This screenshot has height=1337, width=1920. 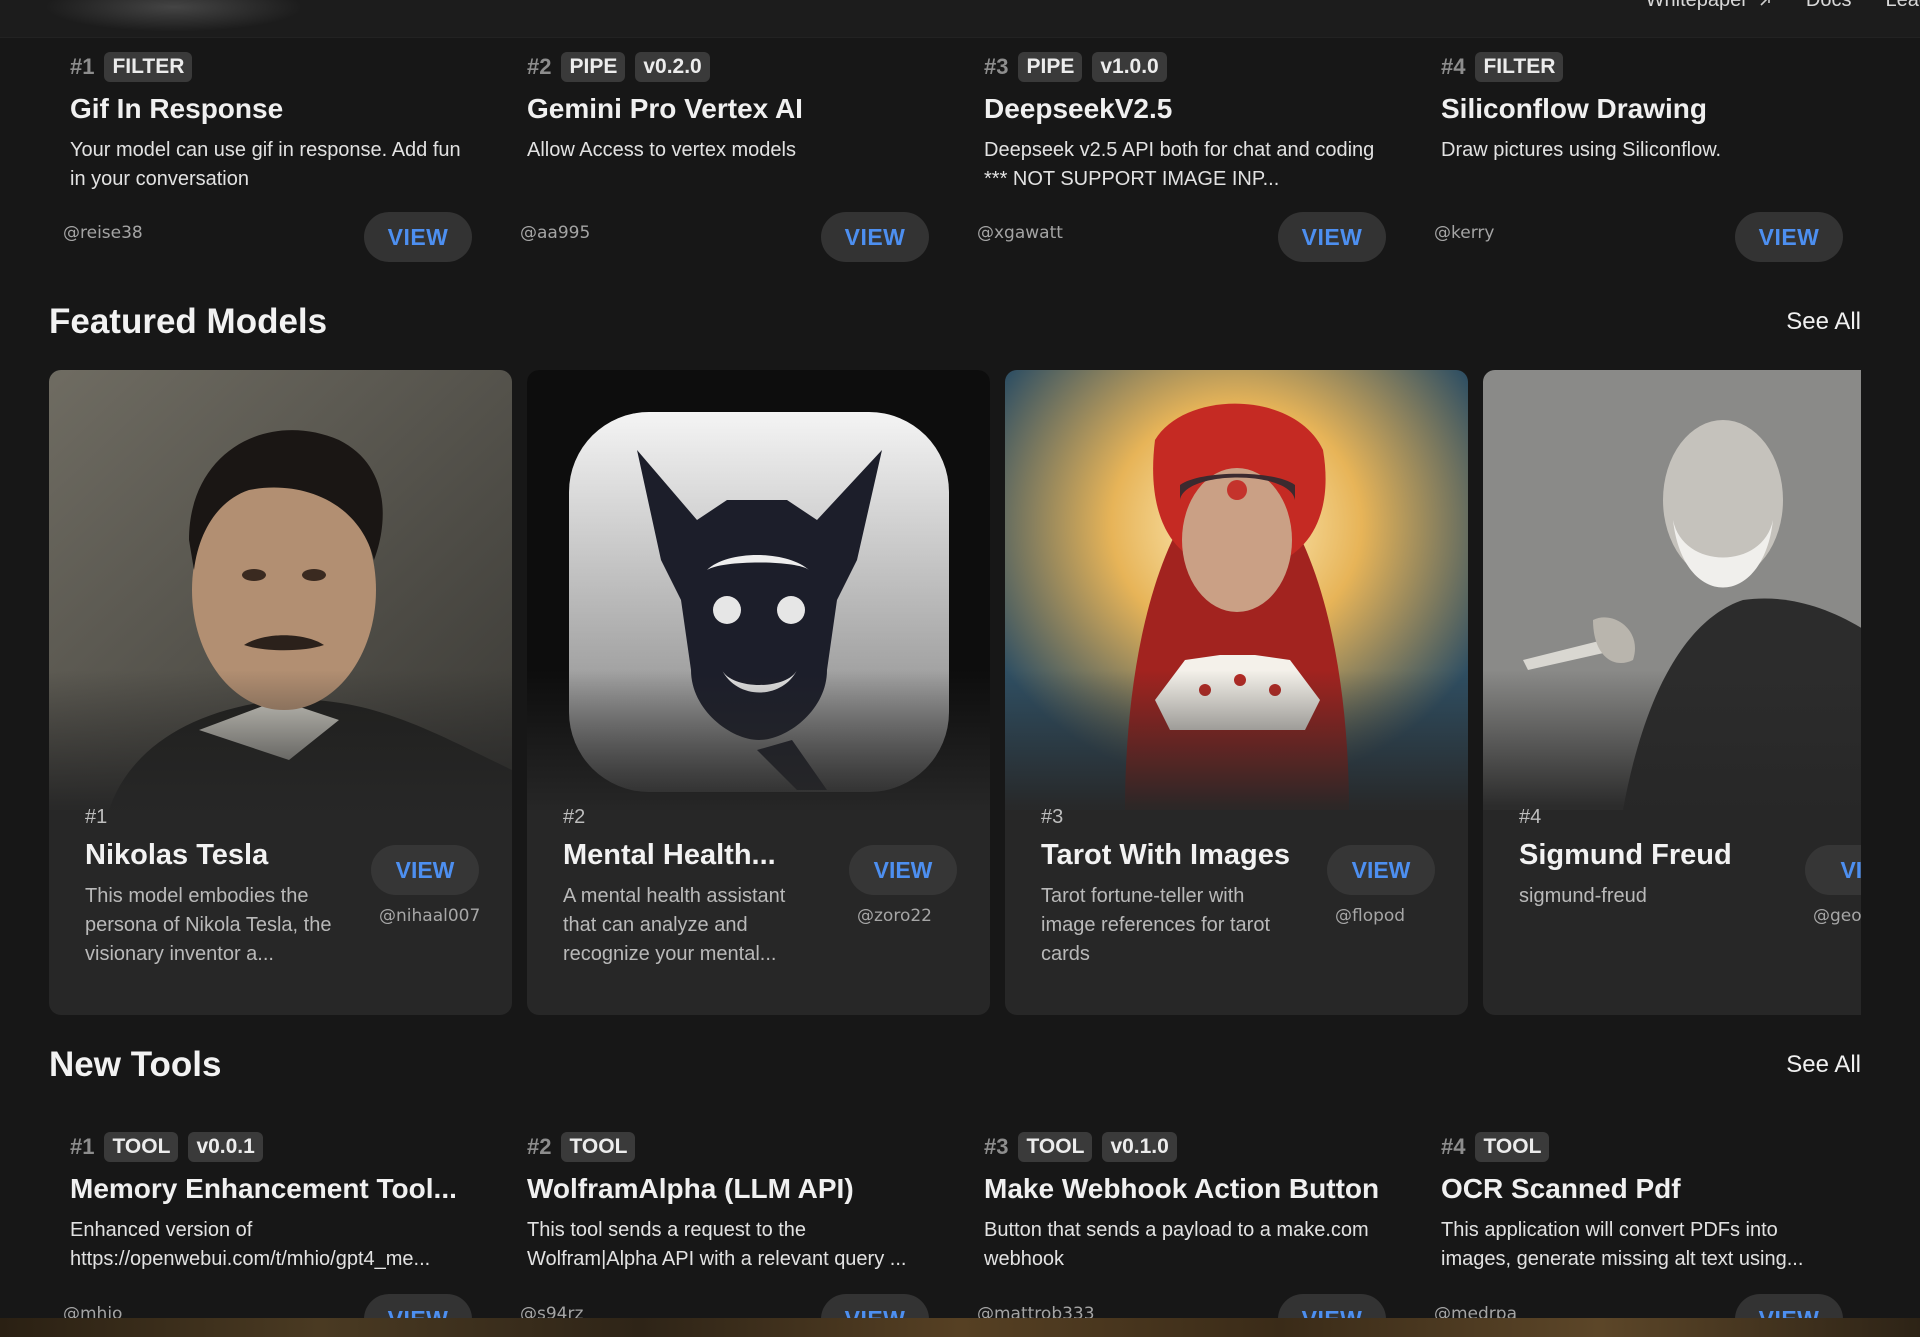 I want to click on model-author: @flopod, so click(x=1370, y=916).